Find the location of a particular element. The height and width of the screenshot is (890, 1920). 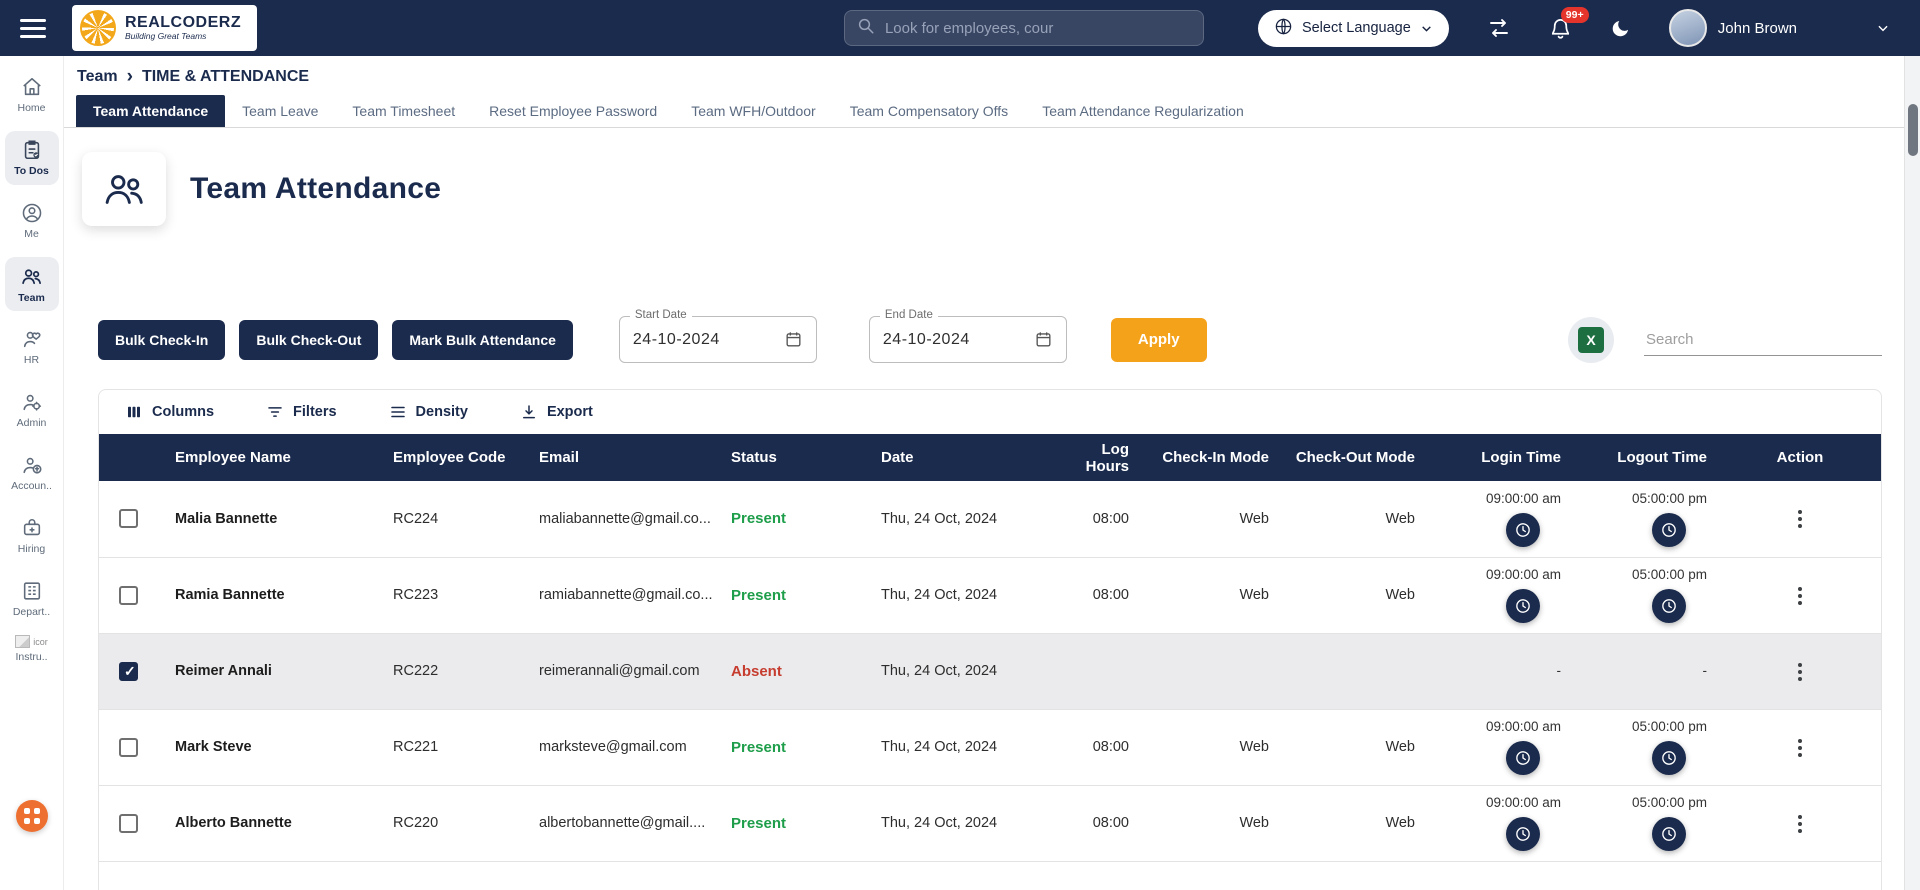

tab: Team Leave is located at coordinates (280, 111).